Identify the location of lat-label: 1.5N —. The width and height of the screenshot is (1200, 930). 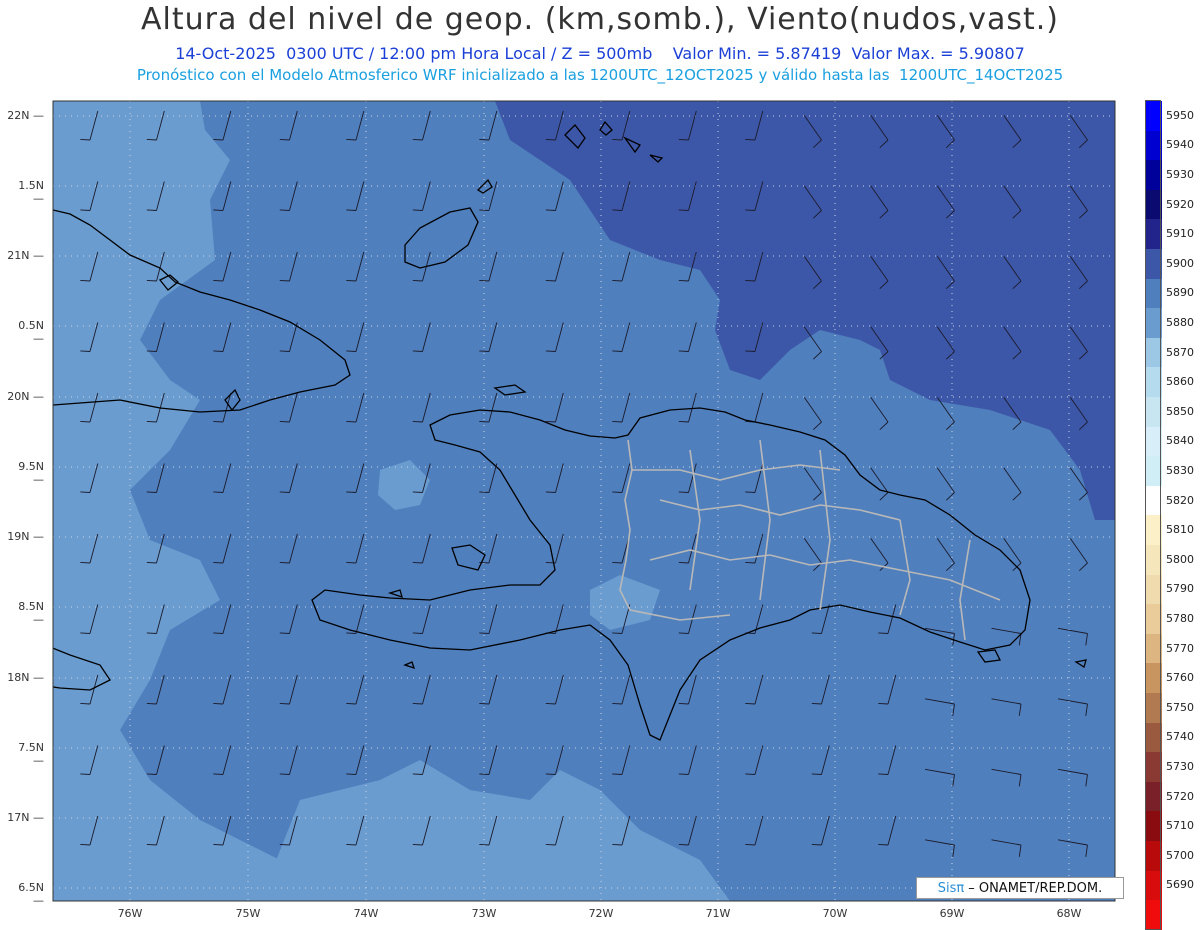
(31, 192).